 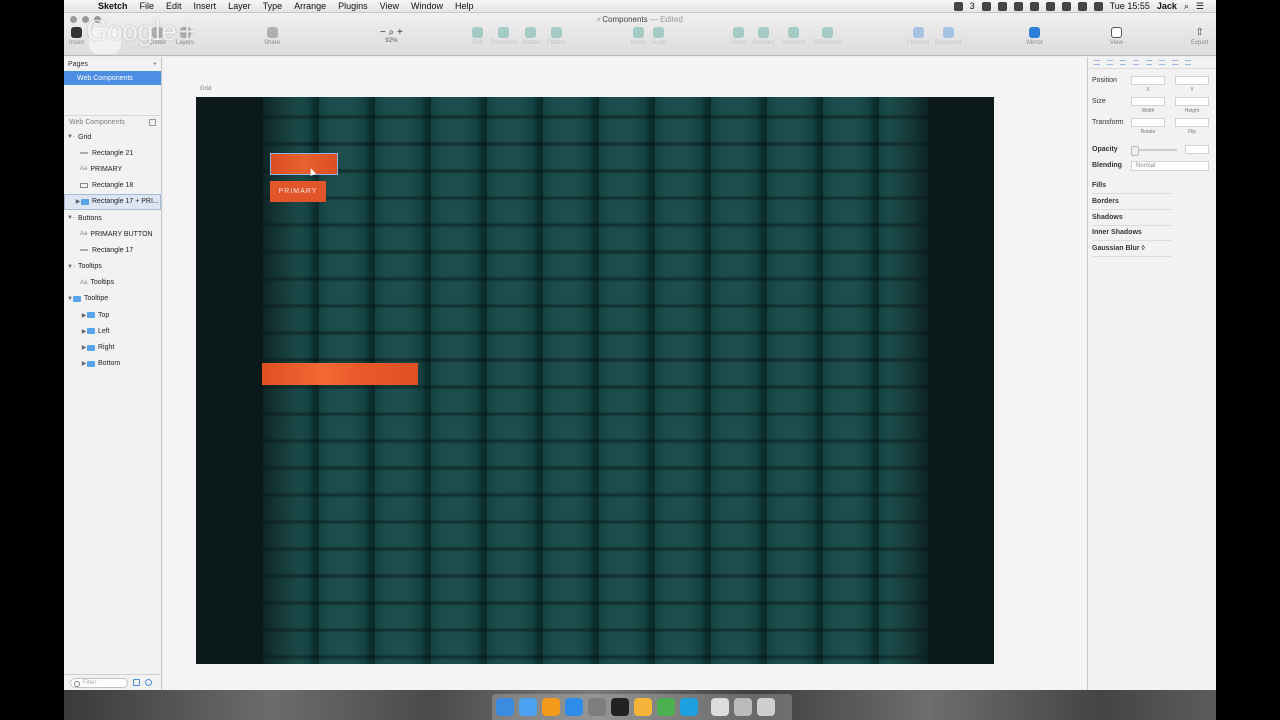 I want to click on transform-button: Transform, so click(x=503, y=36).